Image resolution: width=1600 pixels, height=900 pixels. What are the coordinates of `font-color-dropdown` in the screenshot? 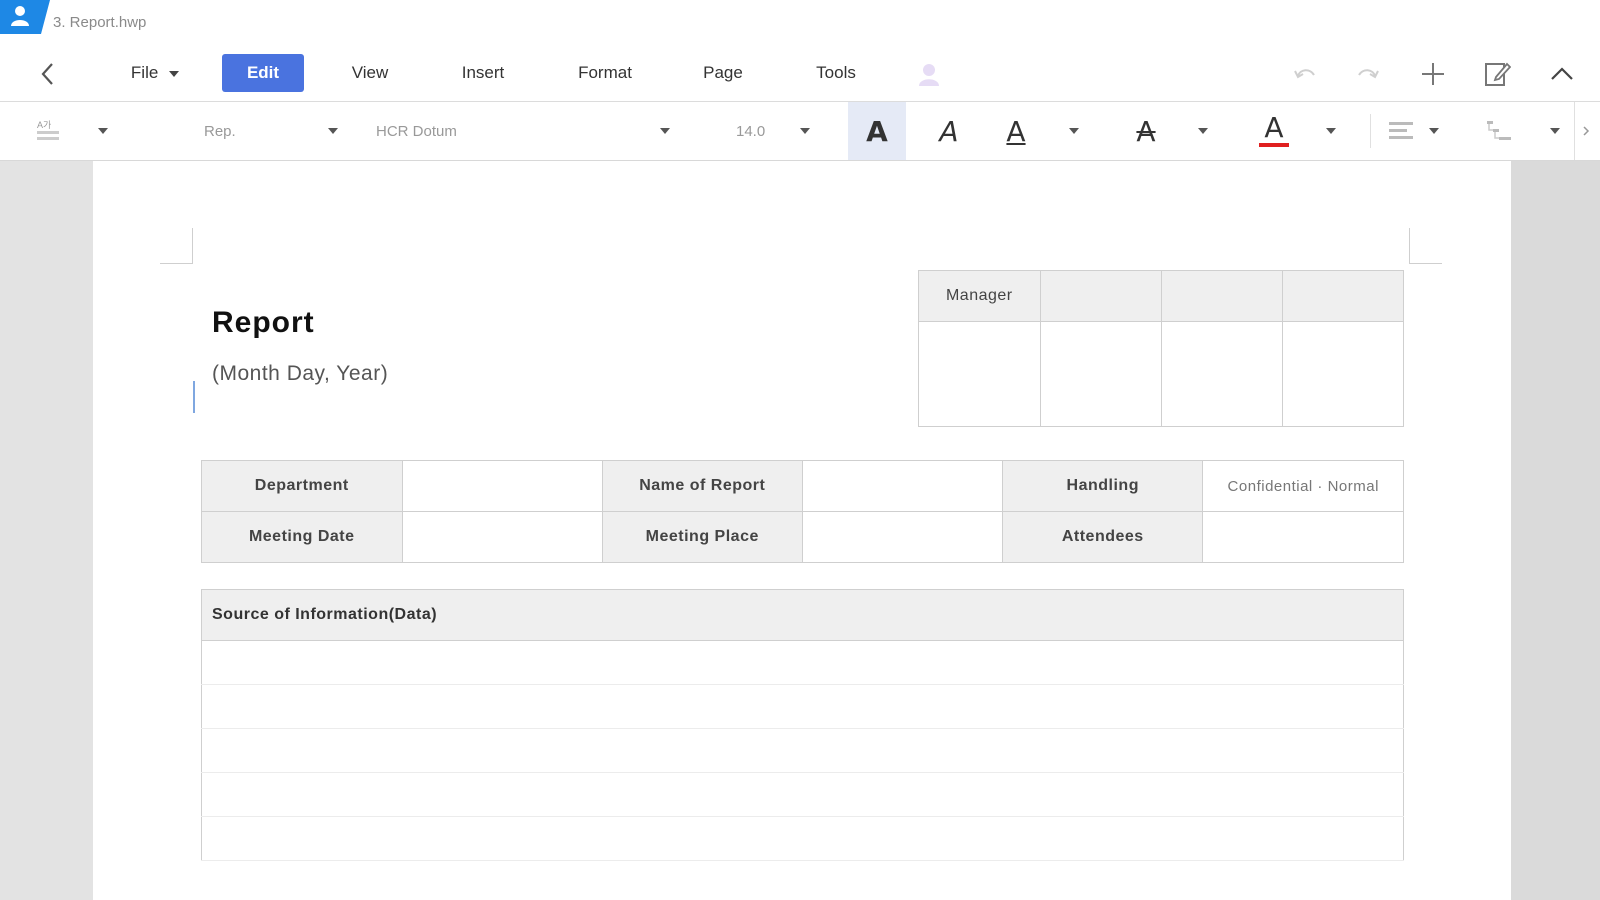 It's located at (1331, 131).